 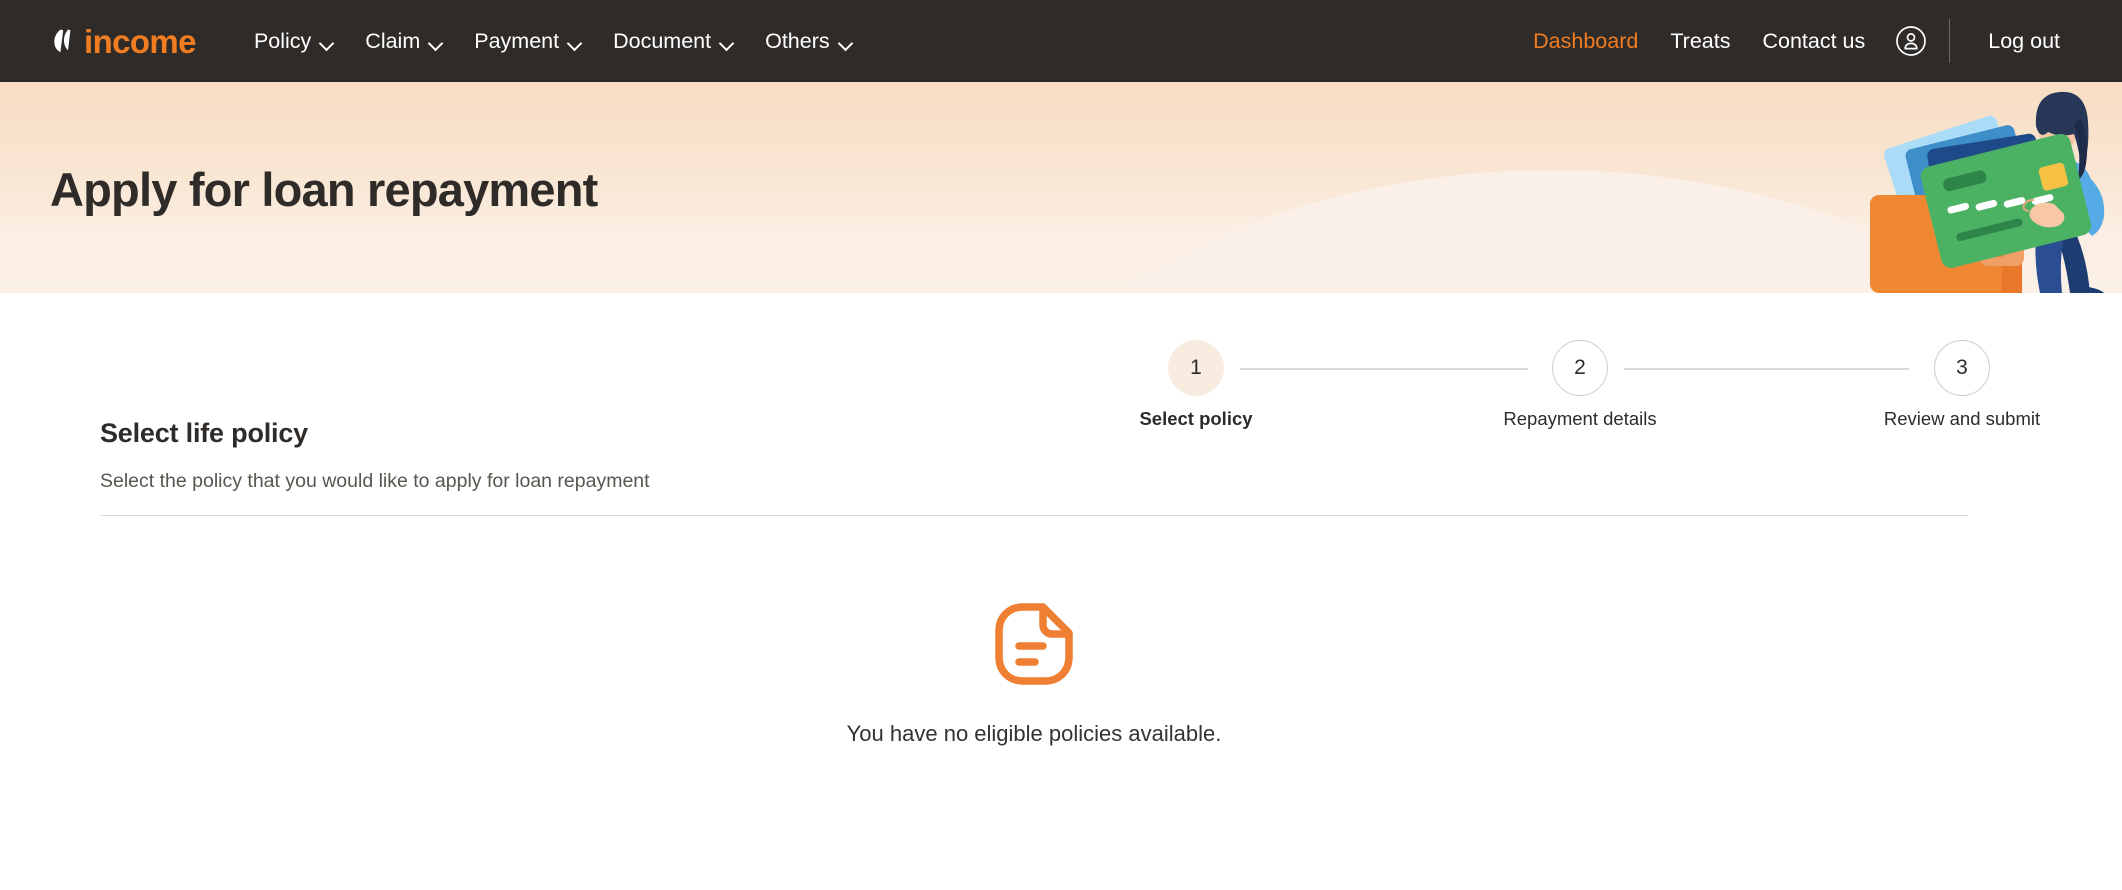 I want to click on nav-item-claim: Claim, so click(x=403, y=41).